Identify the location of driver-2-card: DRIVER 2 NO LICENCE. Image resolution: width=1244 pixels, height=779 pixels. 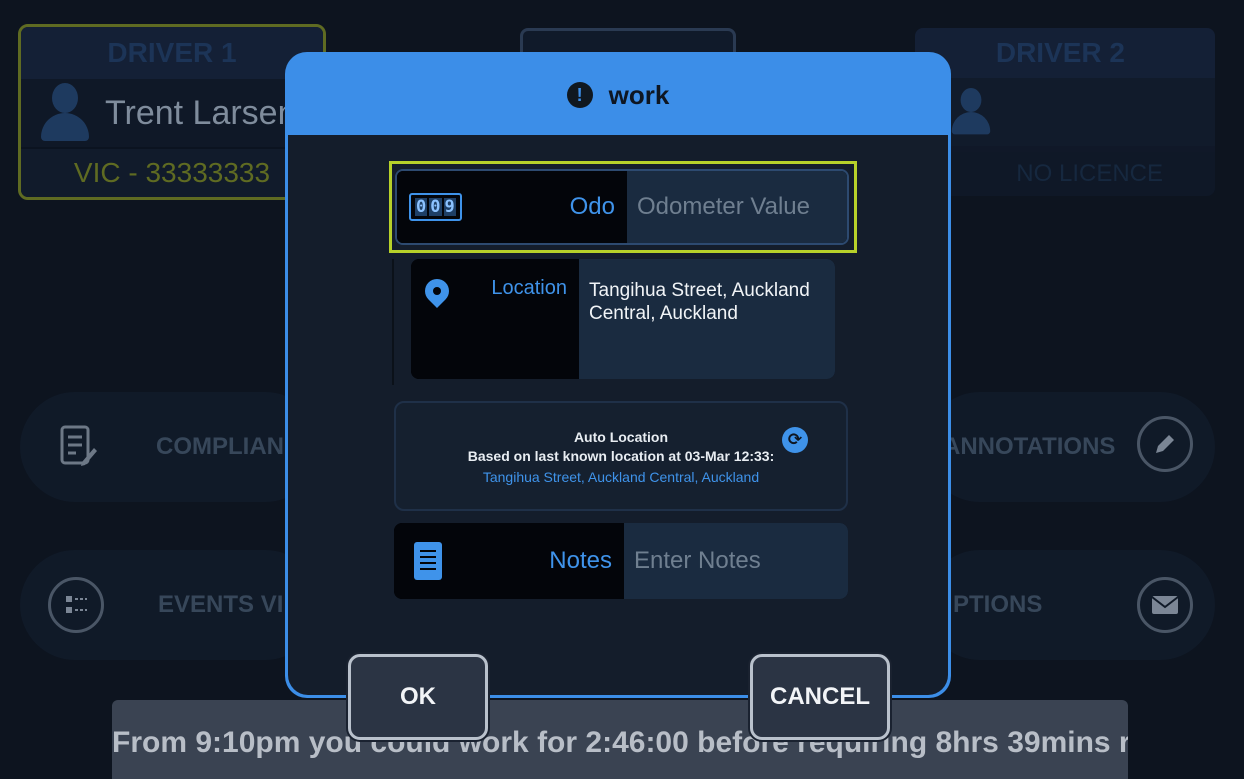
(1065, 112).